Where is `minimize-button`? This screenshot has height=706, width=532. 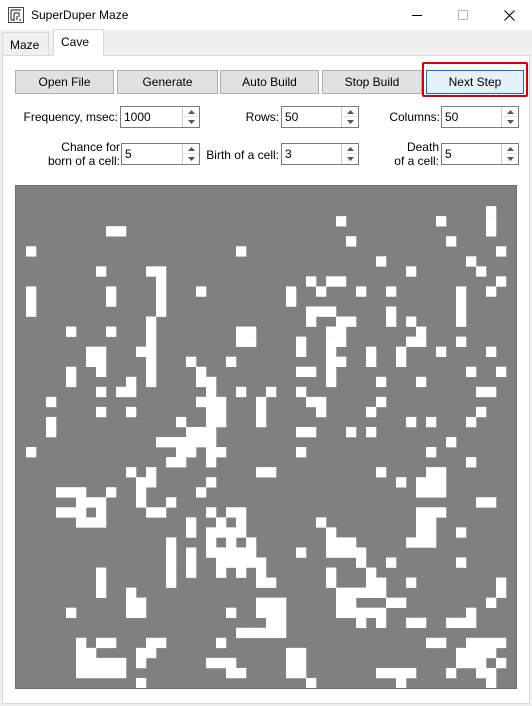 minimize-button is located at coordinates (417, 15).